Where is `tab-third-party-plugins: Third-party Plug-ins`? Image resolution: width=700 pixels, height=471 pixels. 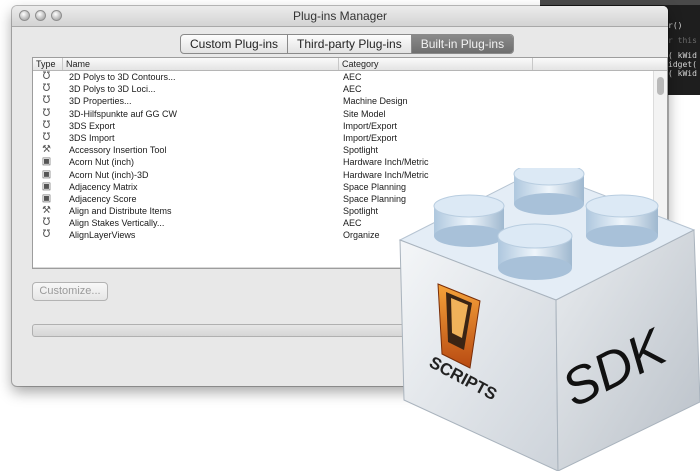
tab-third-party-plugins: Third-party Plug-ins is located at coordinates (350, 44).